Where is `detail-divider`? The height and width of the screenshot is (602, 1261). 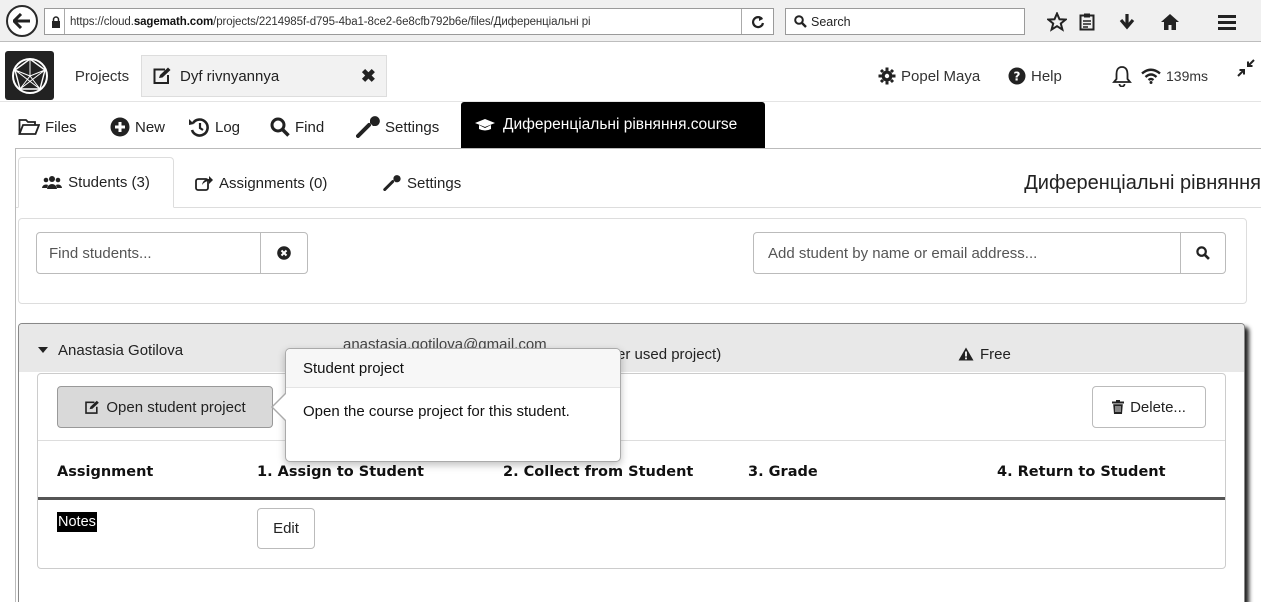
detail-divider is located at coordinates (631, 440).